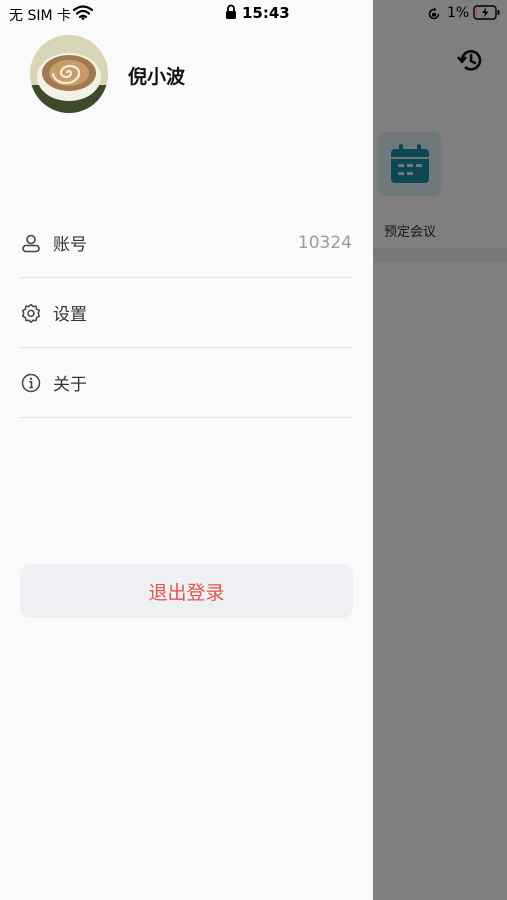 This screenshot has height=900, width=507. What do you see at coordinates (31, 243) in the screenshot?
I see `user-icon` at bounding box center [31, 243].